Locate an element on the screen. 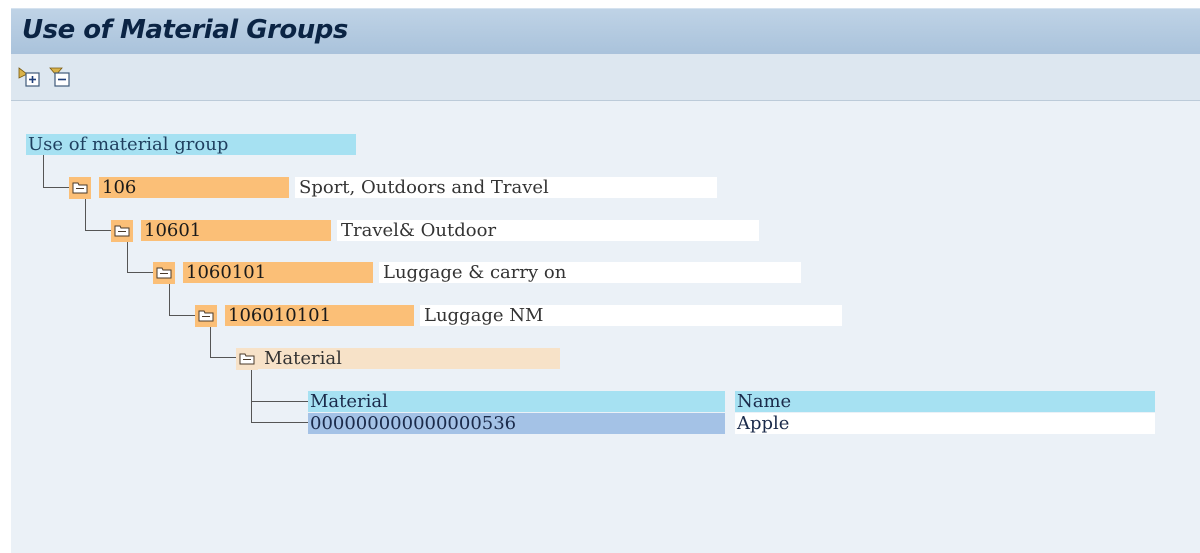 This screenshot has height=553, width=1200. tree-node-text: Sport, Outdoors and Travel is located at coordinates (506, 187).